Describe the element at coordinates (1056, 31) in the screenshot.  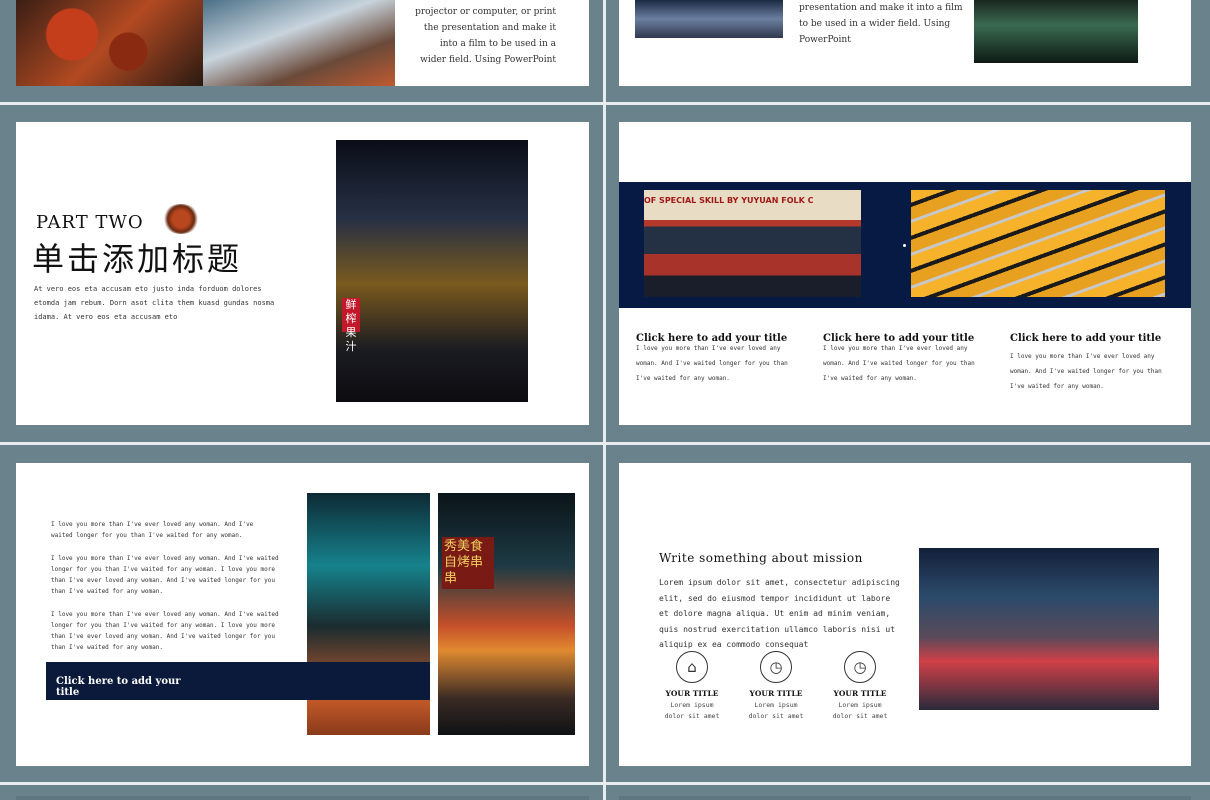
I see `night-stall-photo` at that location.